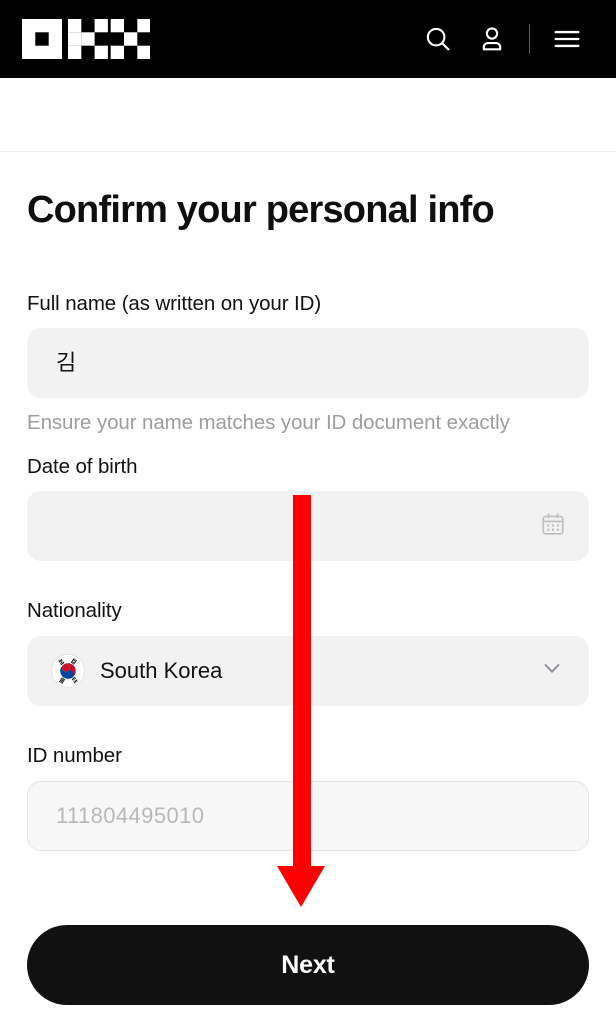 The width and height of the screenshot is (616, 1024). Describe the element at coordinates (308, 670) in the screenshot. I see `nationality-select: South Korea` at that location.